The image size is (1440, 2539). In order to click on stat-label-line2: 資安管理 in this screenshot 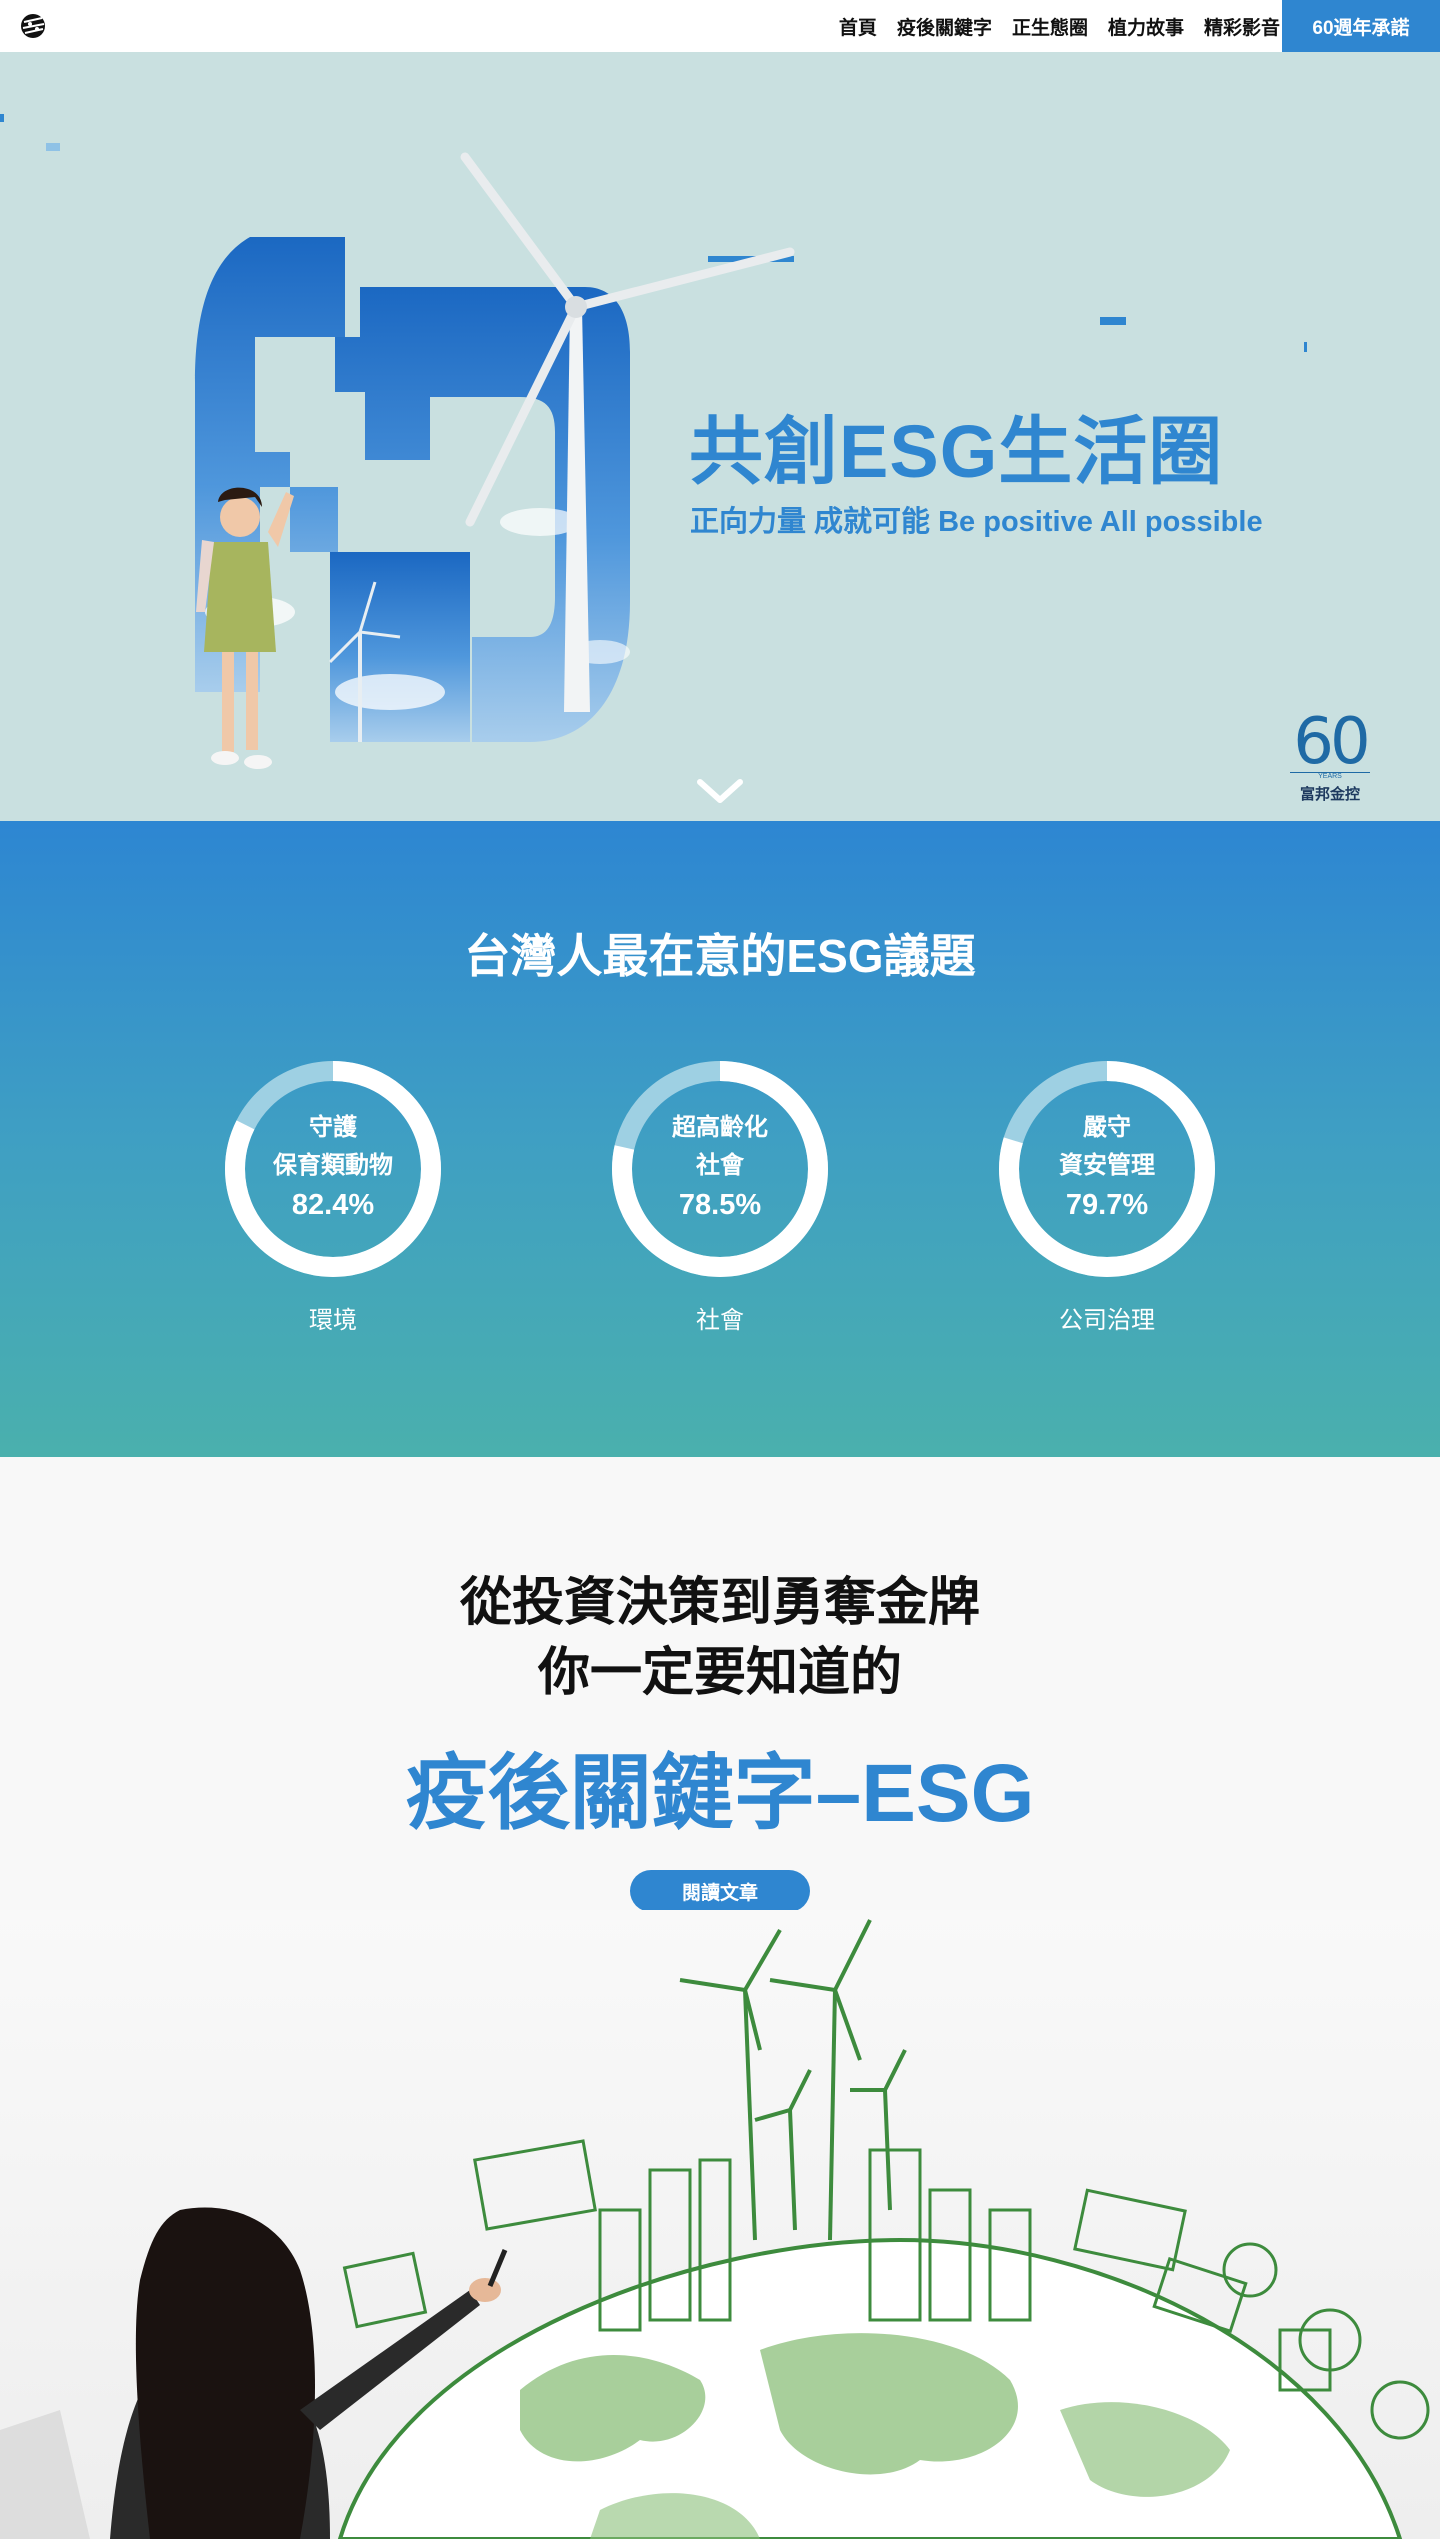, I will do `click(1107, 1165)`.